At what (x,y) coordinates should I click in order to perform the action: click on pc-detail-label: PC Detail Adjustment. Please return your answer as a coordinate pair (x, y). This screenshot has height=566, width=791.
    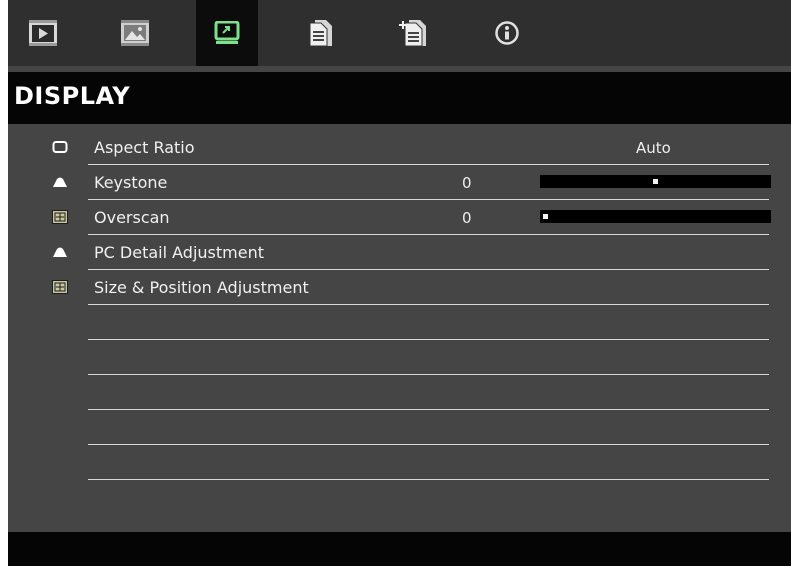
    Looking at the image, I should click on (179, 252).